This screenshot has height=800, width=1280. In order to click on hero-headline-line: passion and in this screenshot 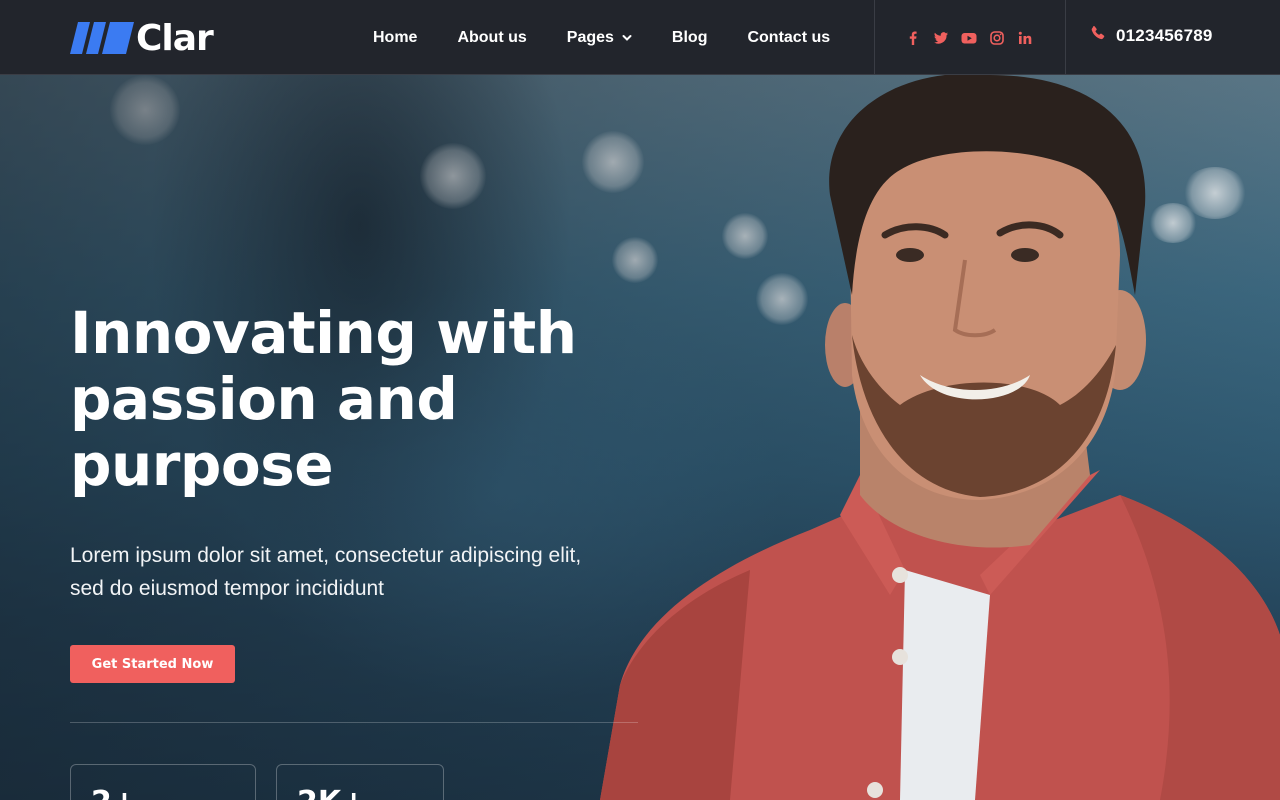, I will do `click(264, 399)`.